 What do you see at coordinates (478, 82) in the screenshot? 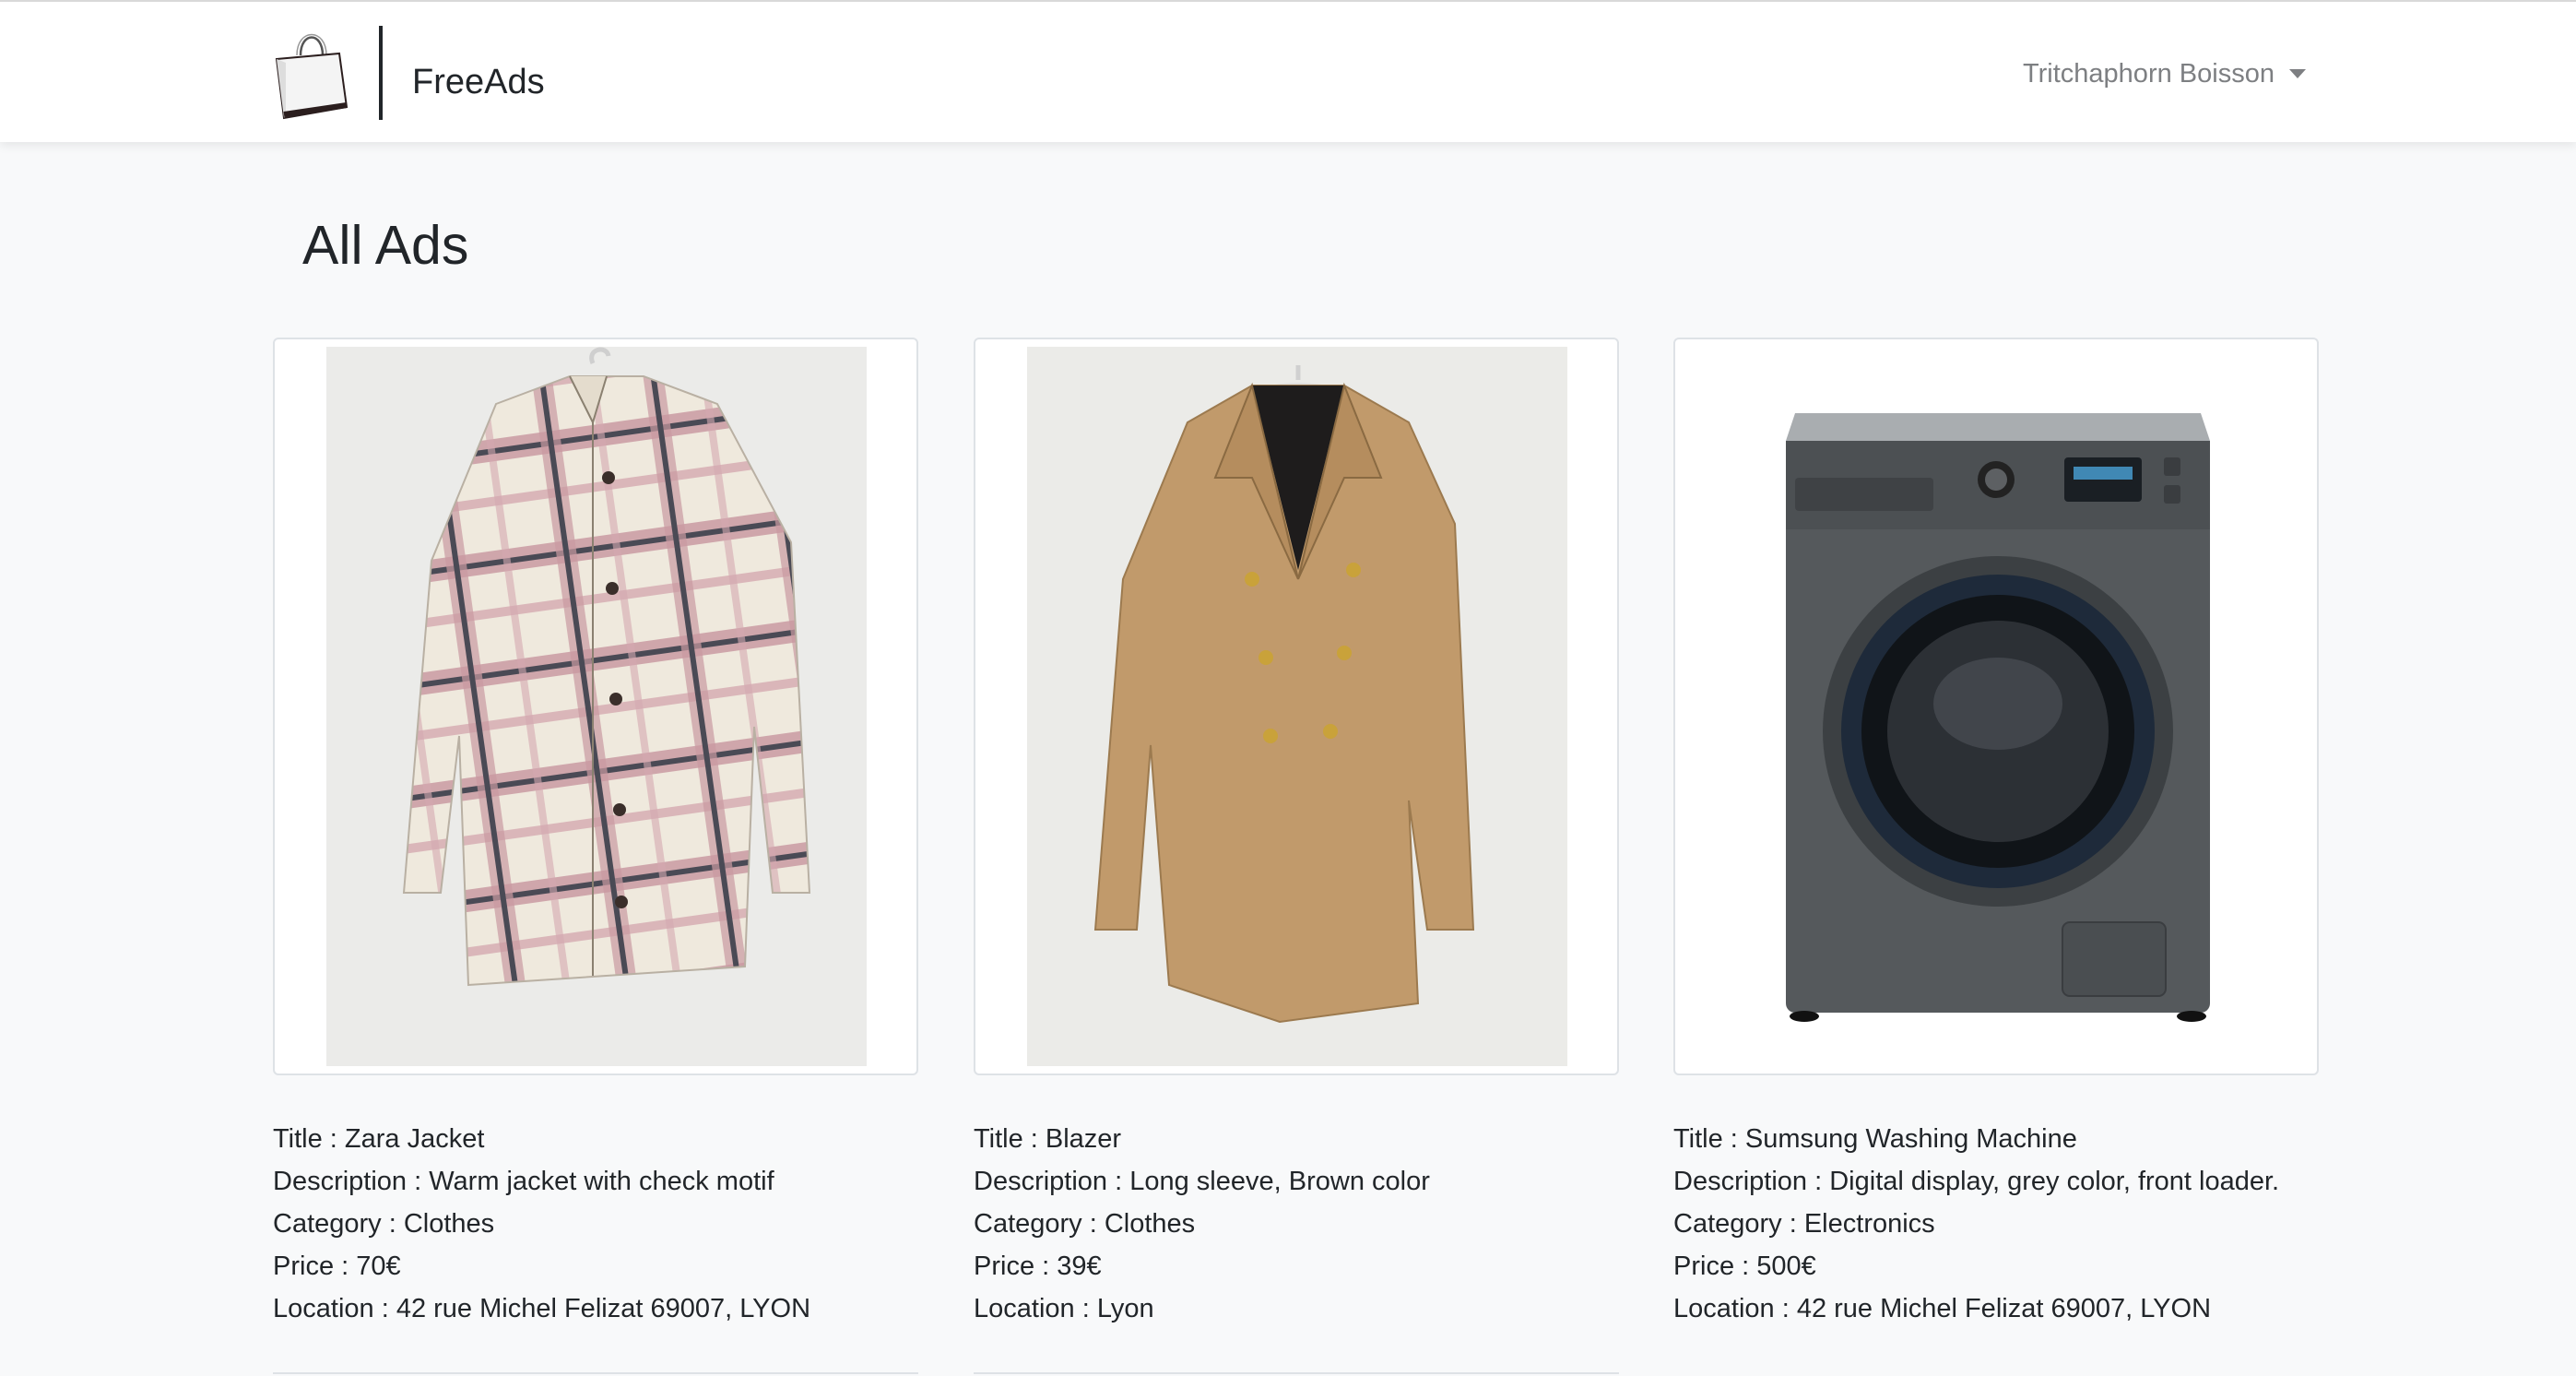
I see `brand-name: FreeAds` at bounding box center [478, 82].